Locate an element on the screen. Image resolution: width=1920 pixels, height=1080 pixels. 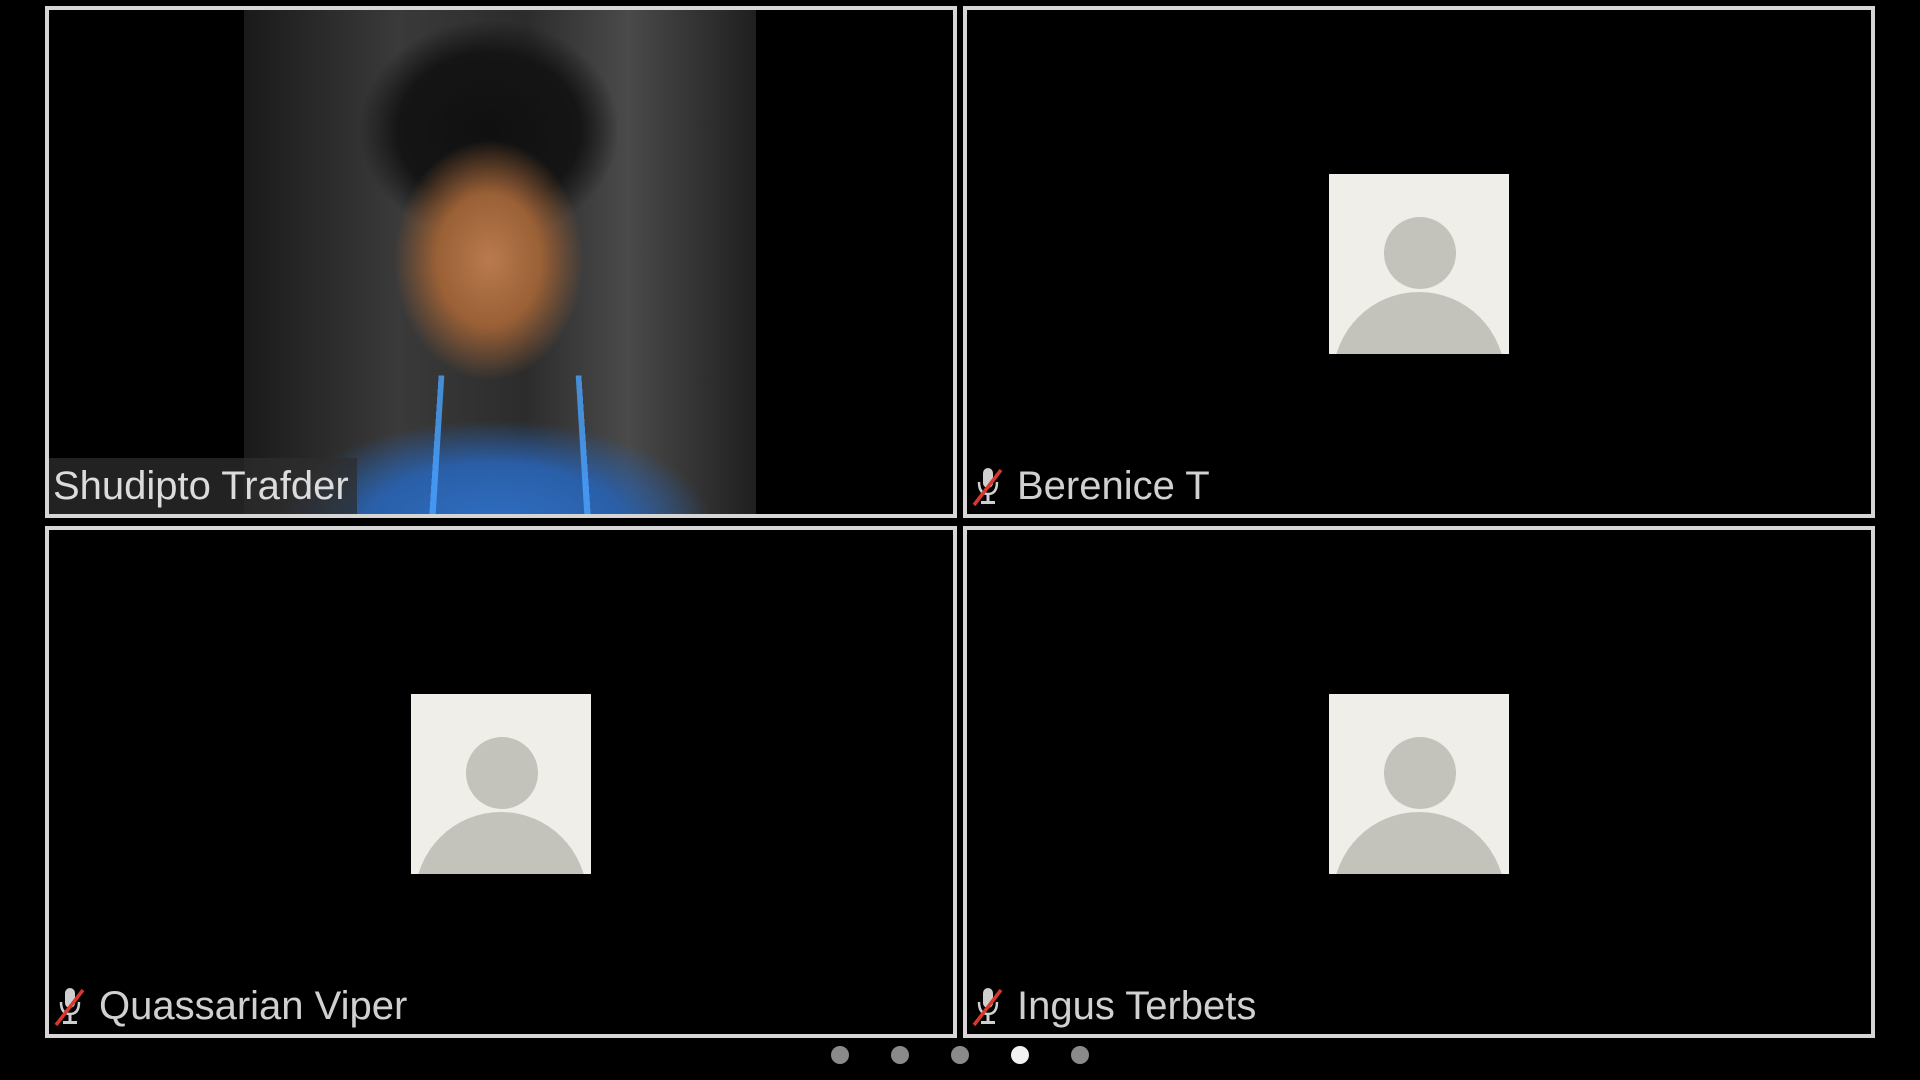
participant-name: Ingus Terbets is located at coordinates (1137, 1006).